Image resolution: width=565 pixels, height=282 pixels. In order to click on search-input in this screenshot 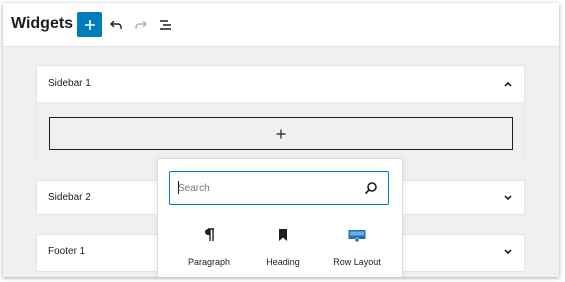, I will do `click(263, 188)`.